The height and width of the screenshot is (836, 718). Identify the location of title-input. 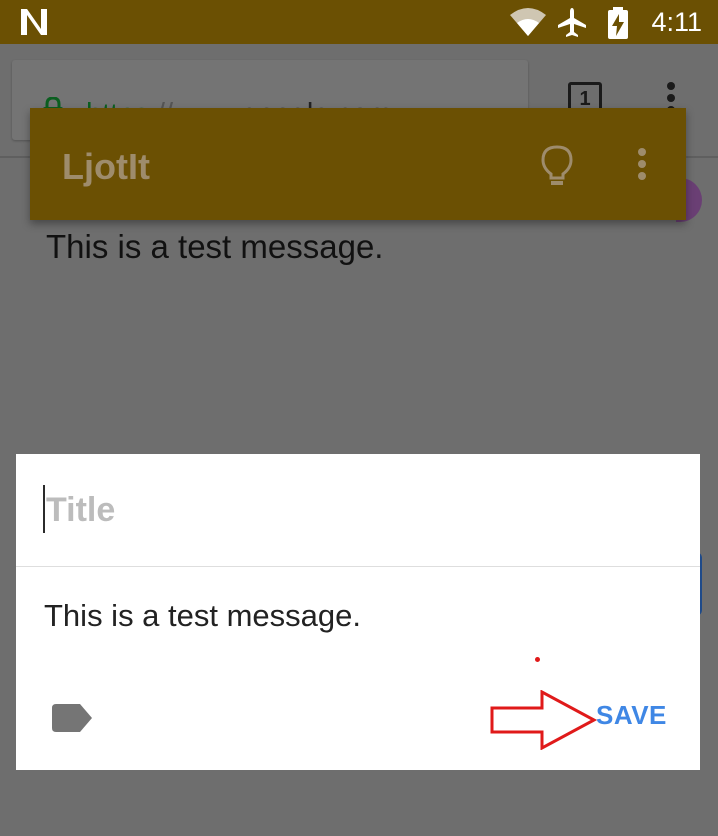
(346, 510).